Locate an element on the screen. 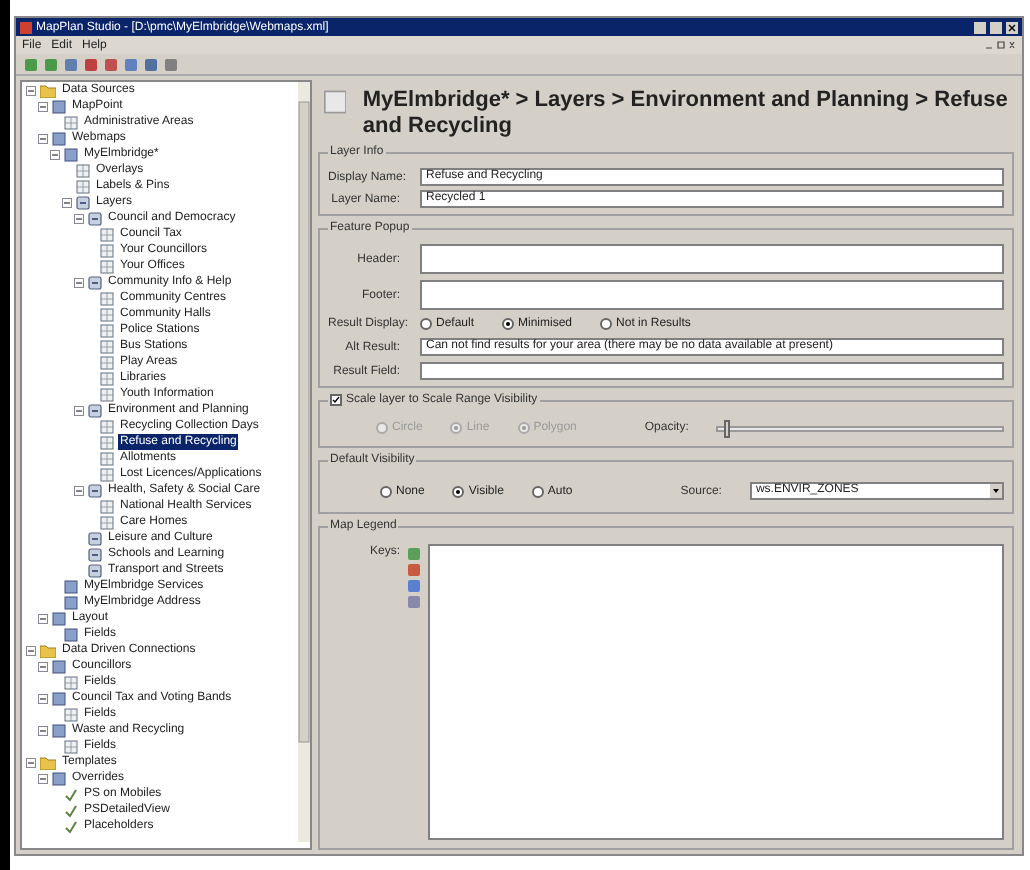 This screenshot has width=1030, height=870. text-field is located at coordinates (712, 371).